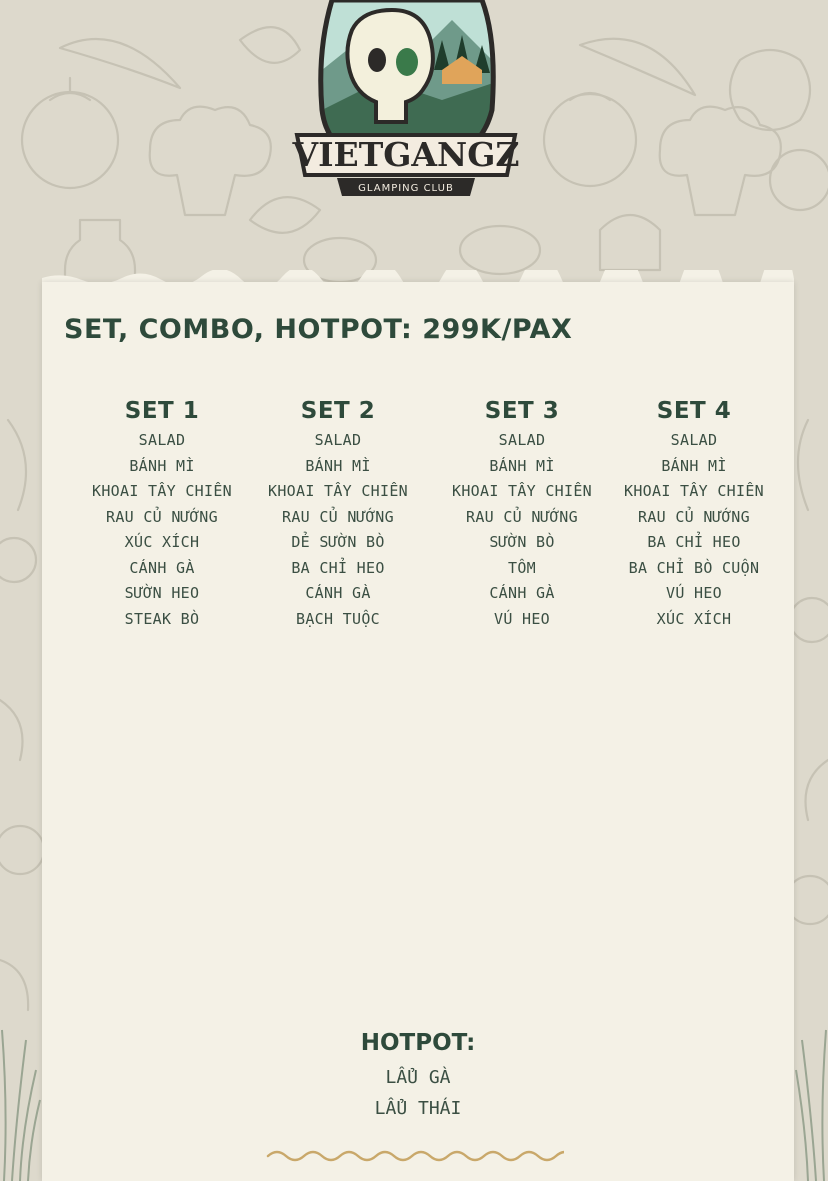 Image resolution: width=828 pixels, height=1181 pixels. What do you see at coordinates (415, 1156) in the screenshot?
I see `wavy-divider` at bounding box center [415, 1156].